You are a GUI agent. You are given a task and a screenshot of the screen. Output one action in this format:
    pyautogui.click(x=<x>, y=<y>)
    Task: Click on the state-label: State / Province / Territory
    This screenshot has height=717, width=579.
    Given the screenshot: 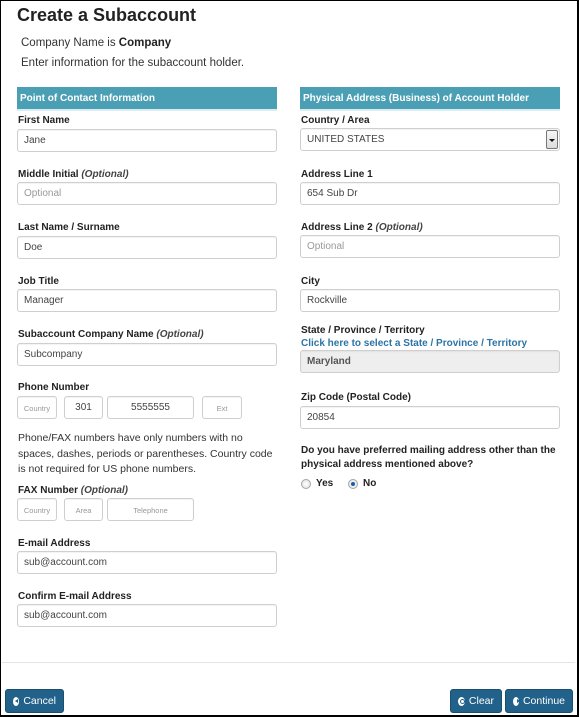 What is the action you would take?
    pyautogui.click(x=363, y=330)
    